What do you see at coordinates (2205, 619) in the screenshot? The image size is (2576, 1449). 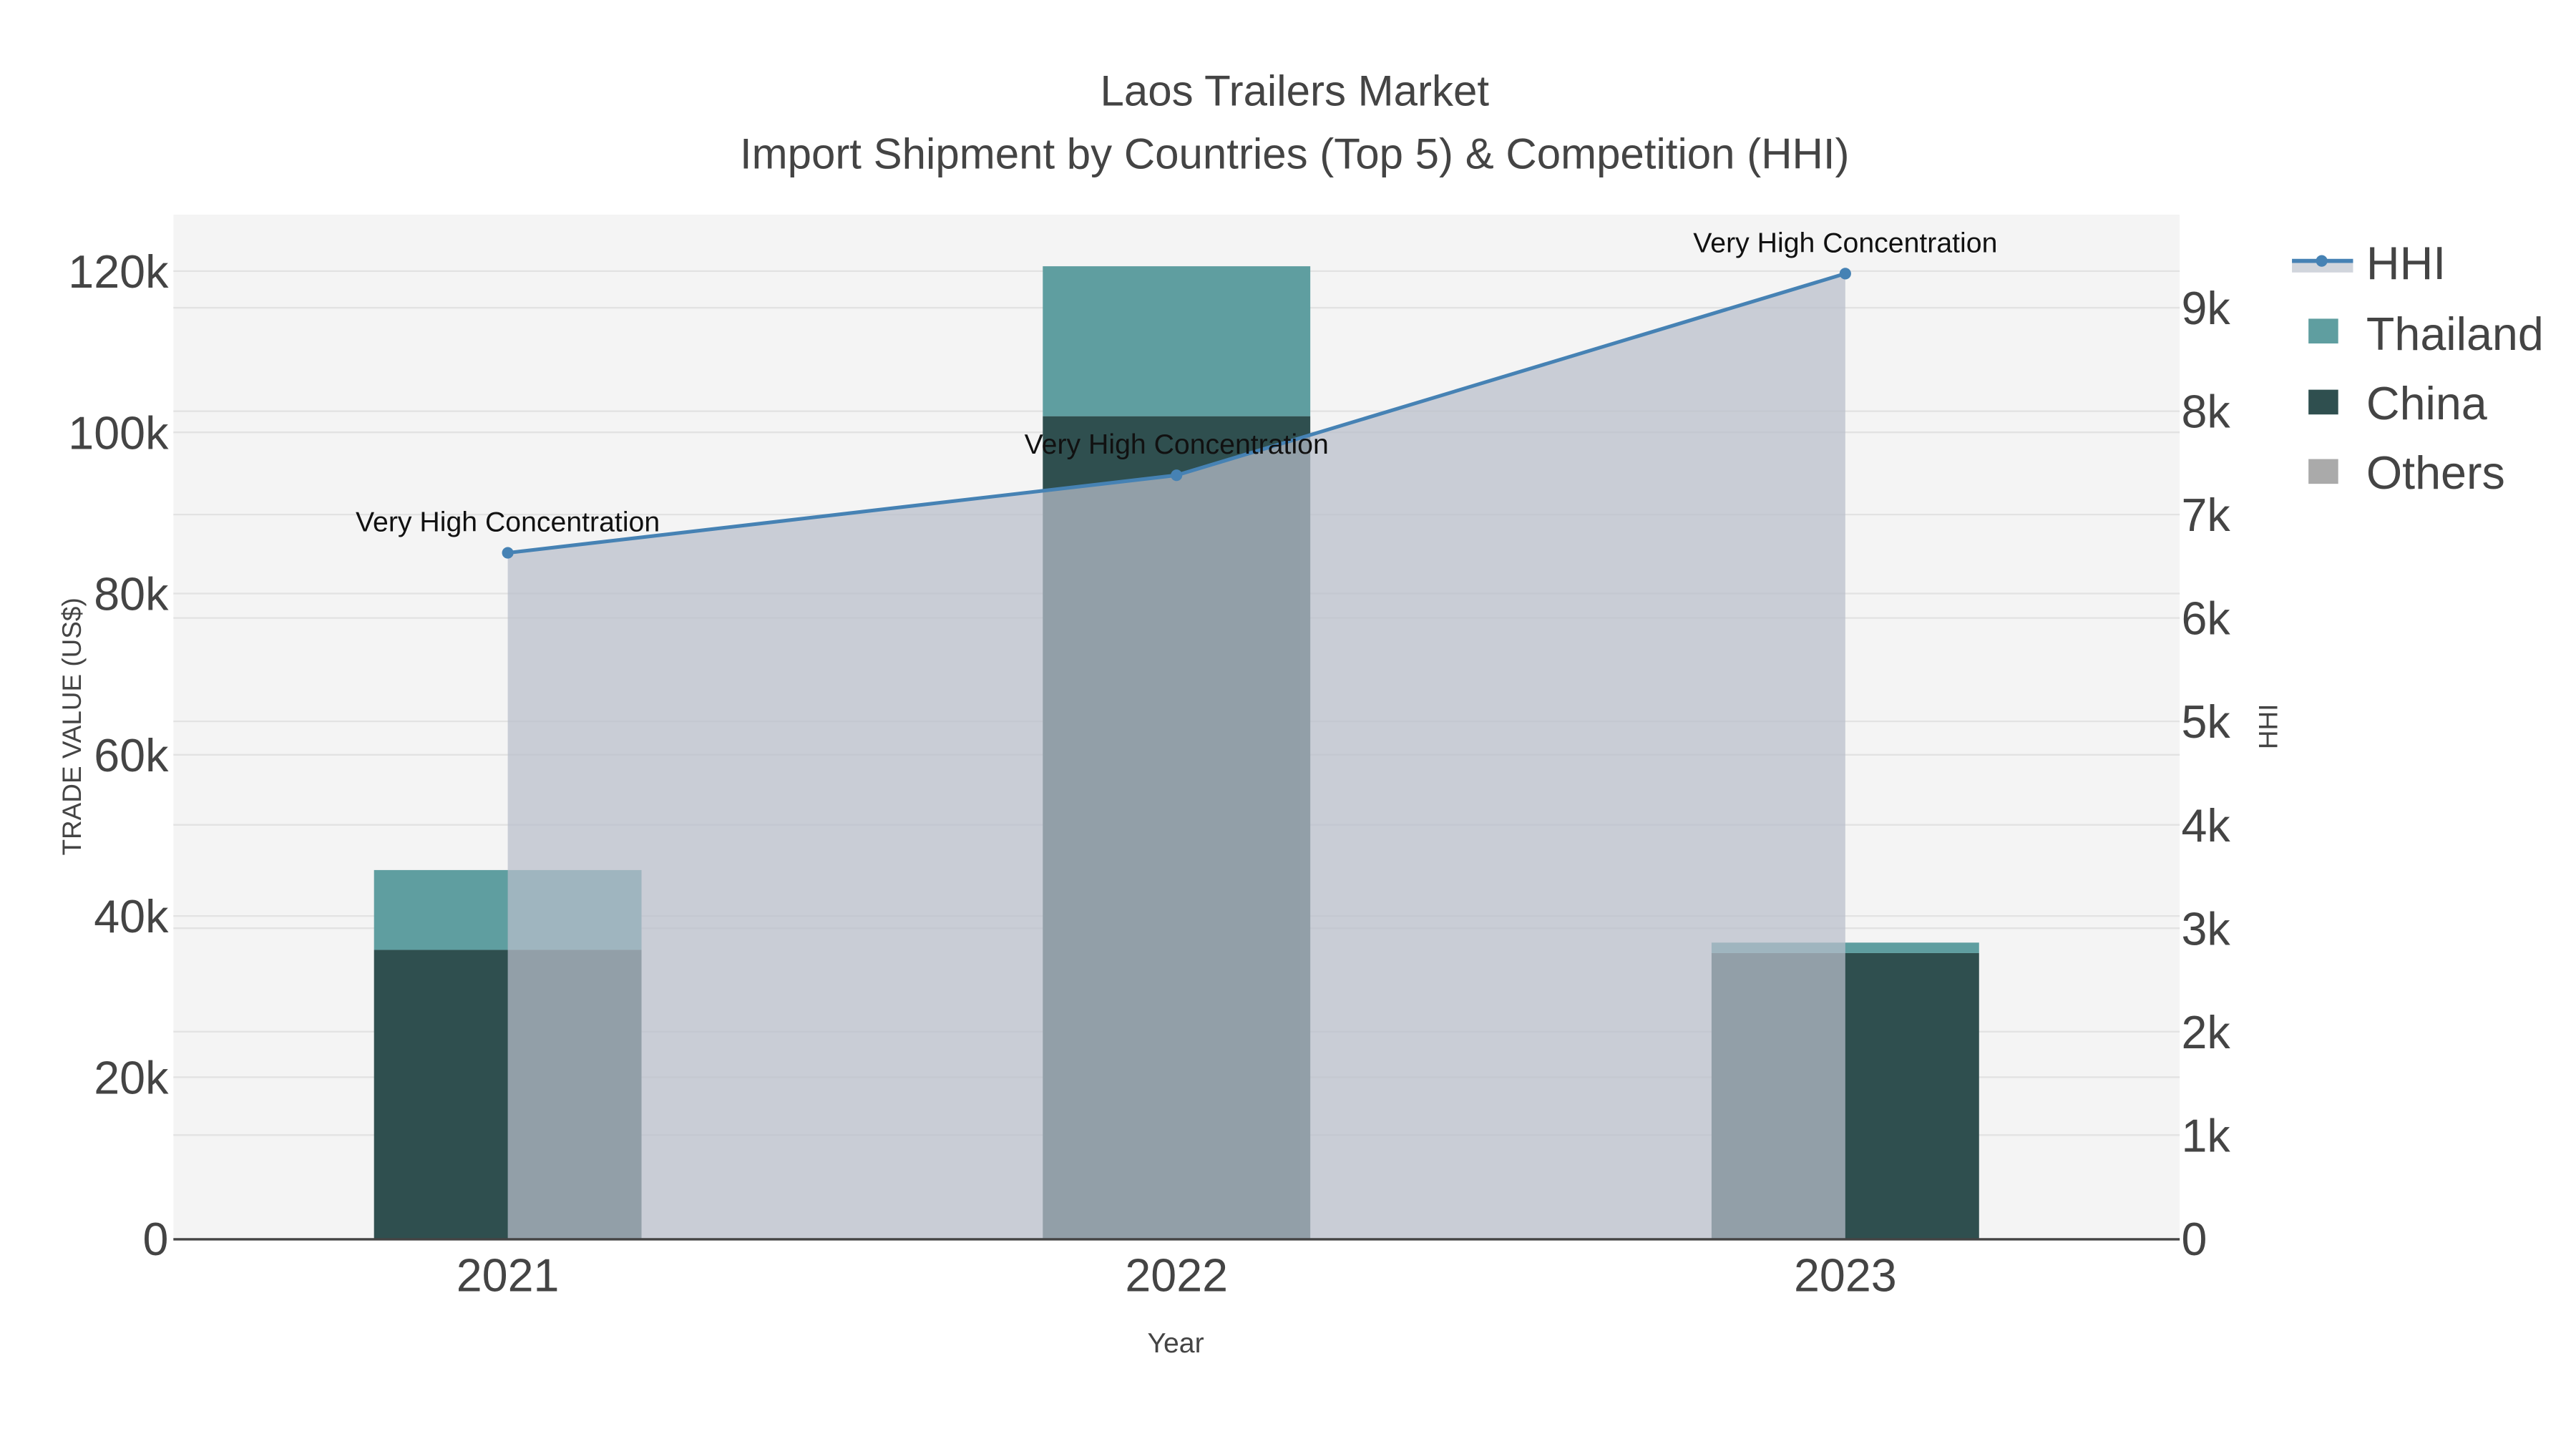 I see `y2-tick-label: 6k` at bounding box center [2205, 619].